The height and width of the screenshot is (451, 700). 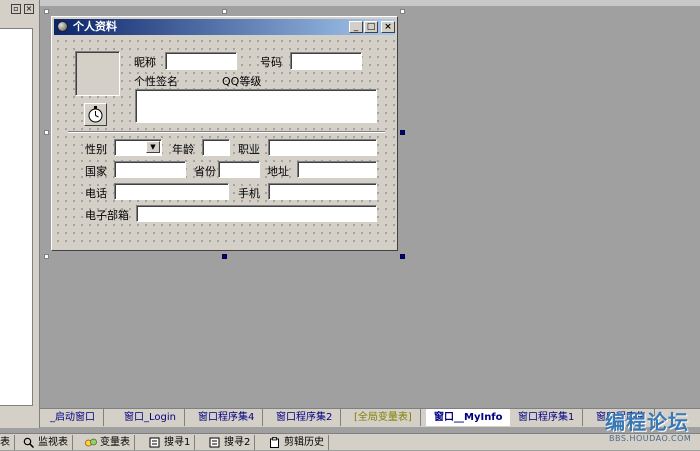 I want to click on phone-field, so click(x=171, y=191).